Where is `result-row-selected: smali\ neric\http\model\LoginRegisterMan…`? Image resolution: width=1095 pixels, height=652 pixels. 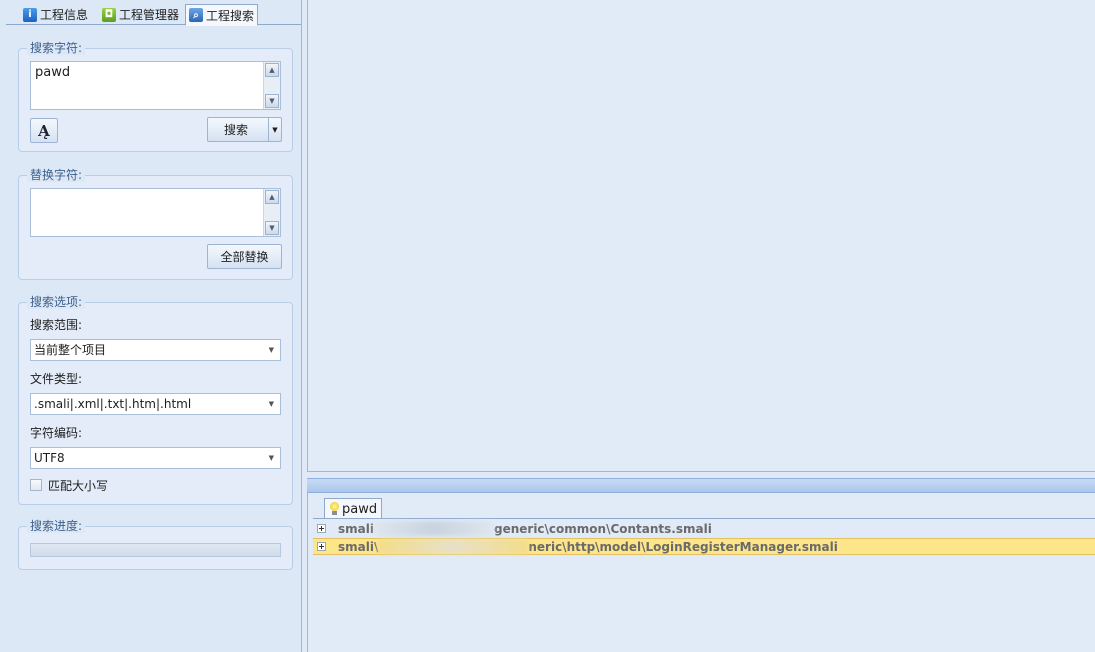
result-row-selected: smali\ neric\http\model\LoginRegisterMan… is located at coordinates (704, 546).